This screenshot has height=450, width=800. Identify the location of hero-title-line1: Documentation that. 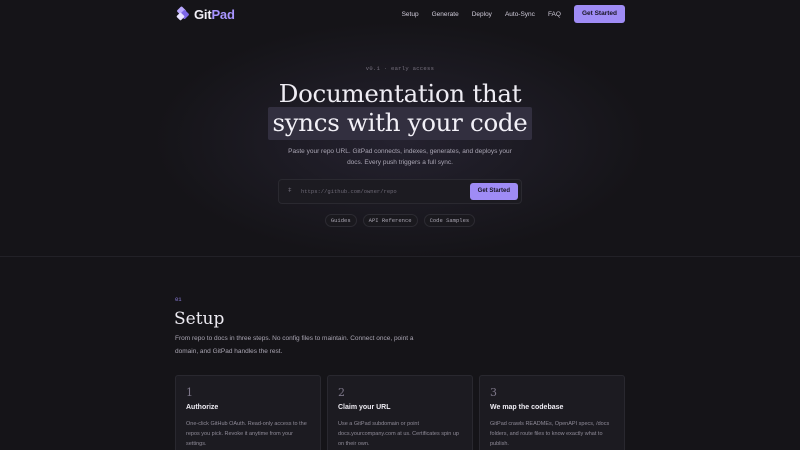
(400, 93).